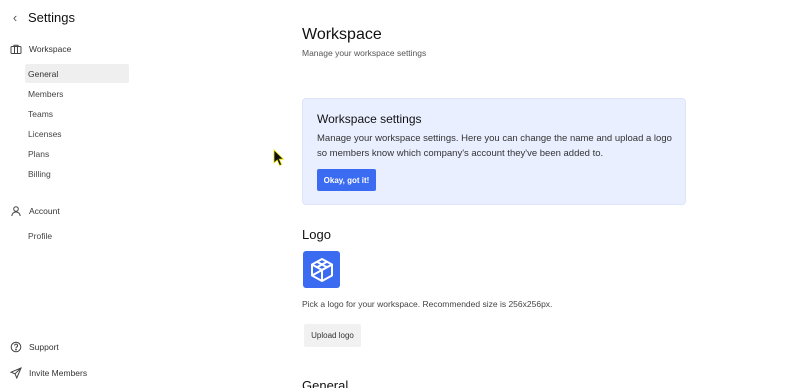  I want to click on sidebar-title: Settings, so click(51, 17).